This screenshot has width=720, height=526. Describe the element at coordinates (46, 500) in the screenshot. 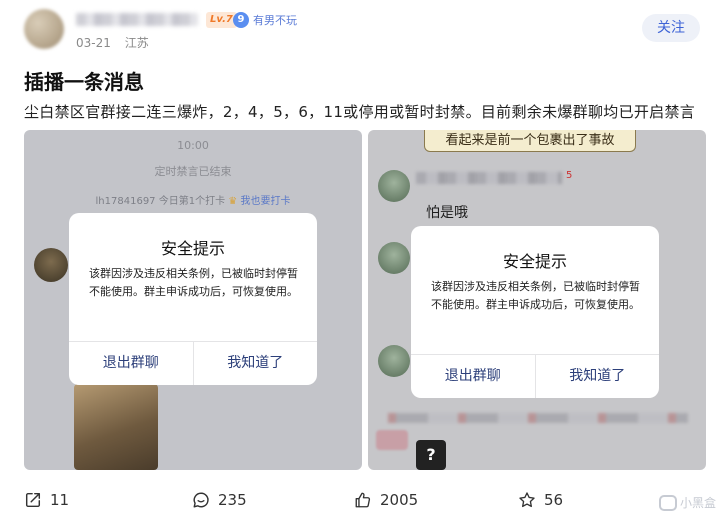

I see `share-button: 11` at that location.